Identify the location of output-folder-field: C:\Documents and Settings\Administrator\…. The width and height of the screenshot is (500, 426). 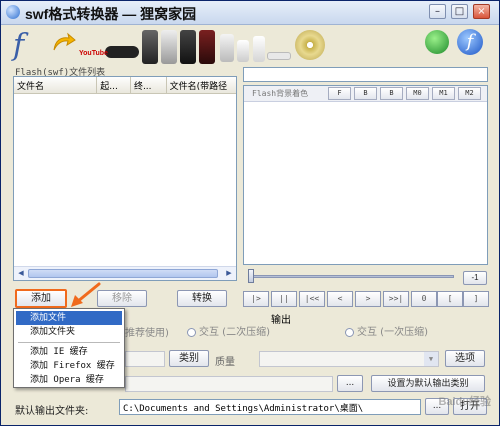
(270, 407).